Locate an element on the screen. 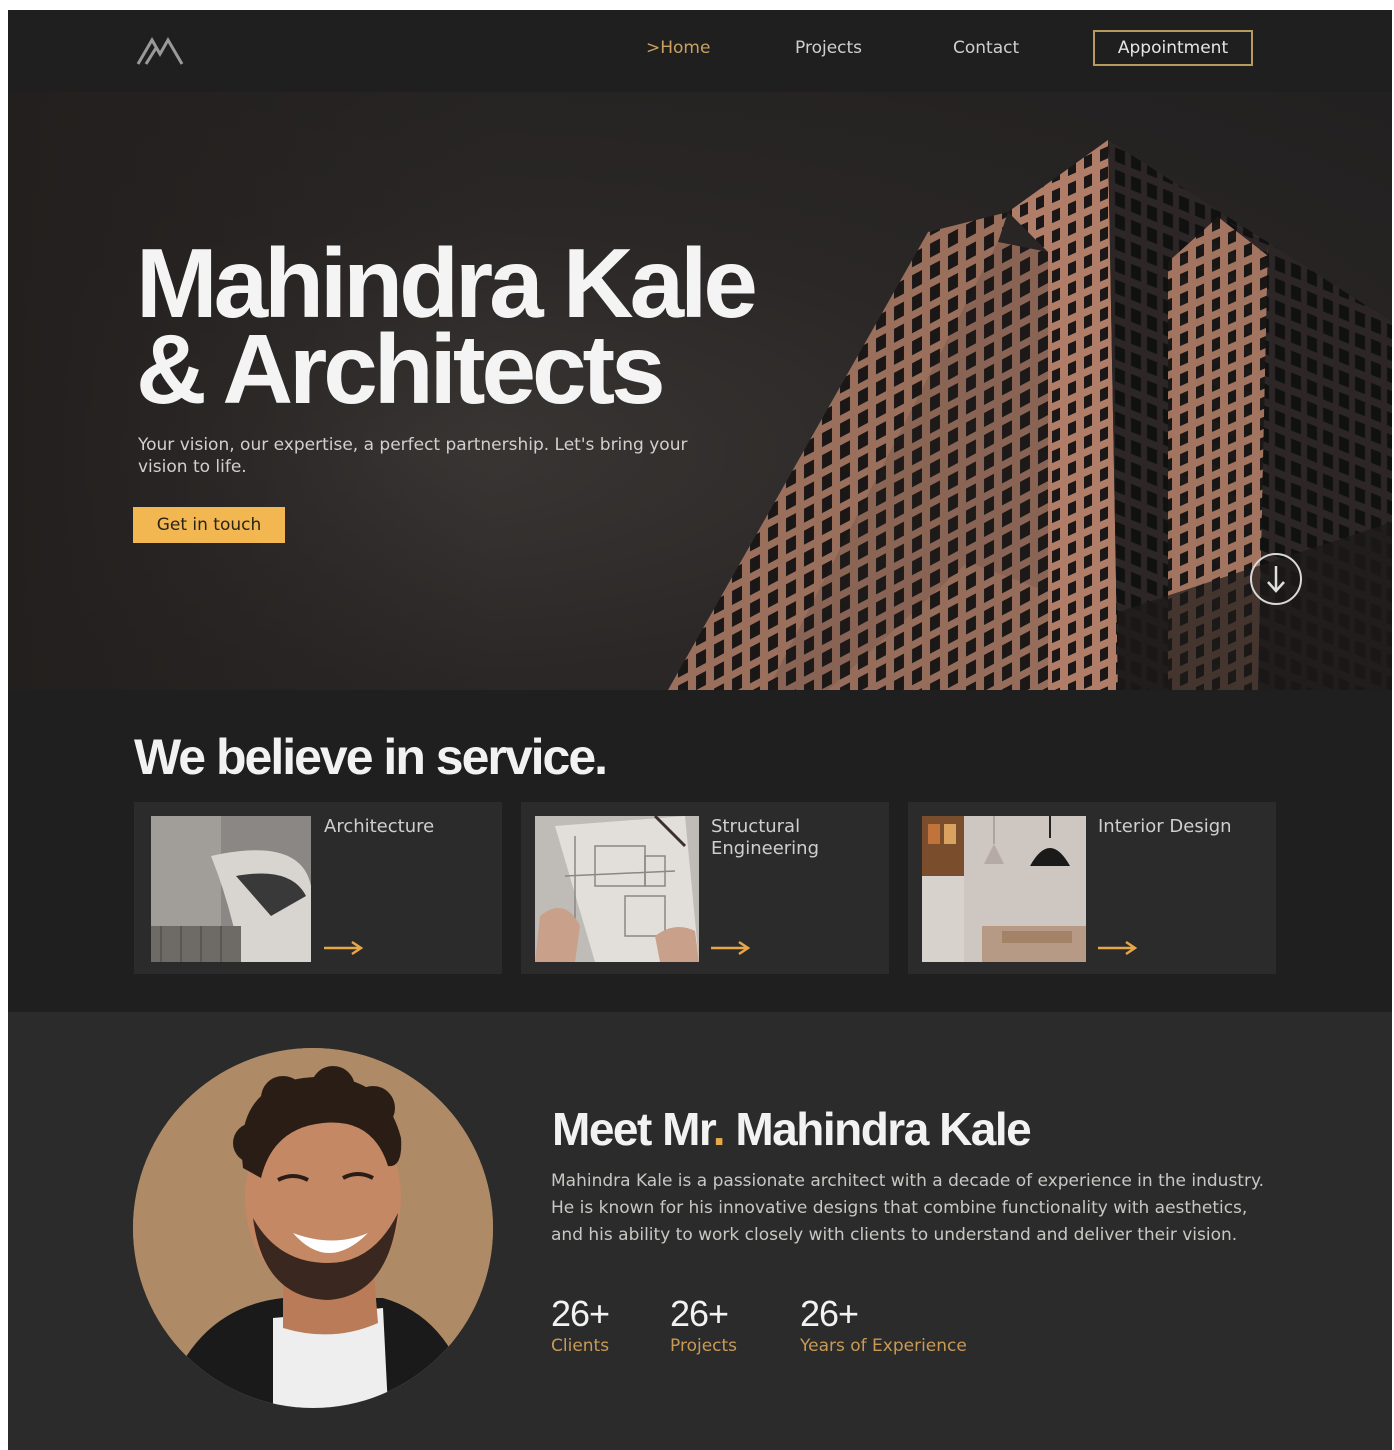 The image size is (1394, 1450). appointment-button: Appointment is located at coordinates (1173, 48).